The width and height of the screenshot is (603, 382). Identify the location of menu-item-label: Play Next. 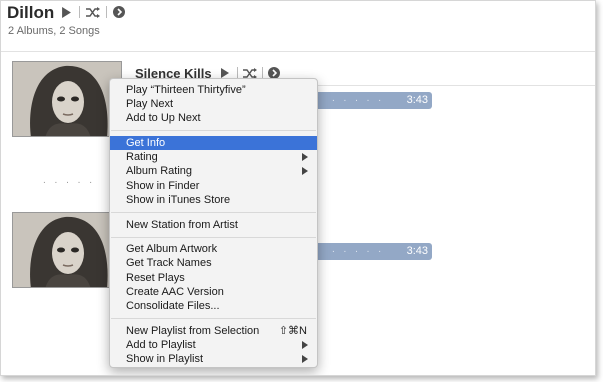
(150, 104).